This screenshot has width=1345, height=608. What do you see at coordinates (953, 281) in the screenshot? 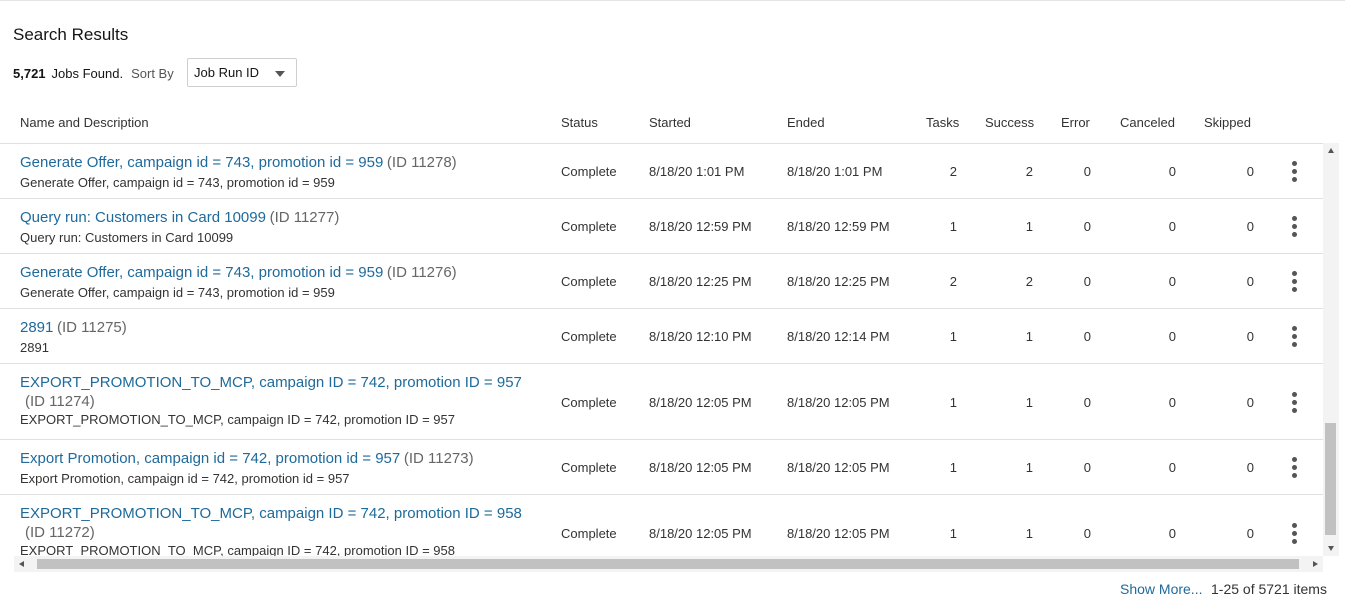
I see `tasks-cell: 2` at bounding box center [953, 281].